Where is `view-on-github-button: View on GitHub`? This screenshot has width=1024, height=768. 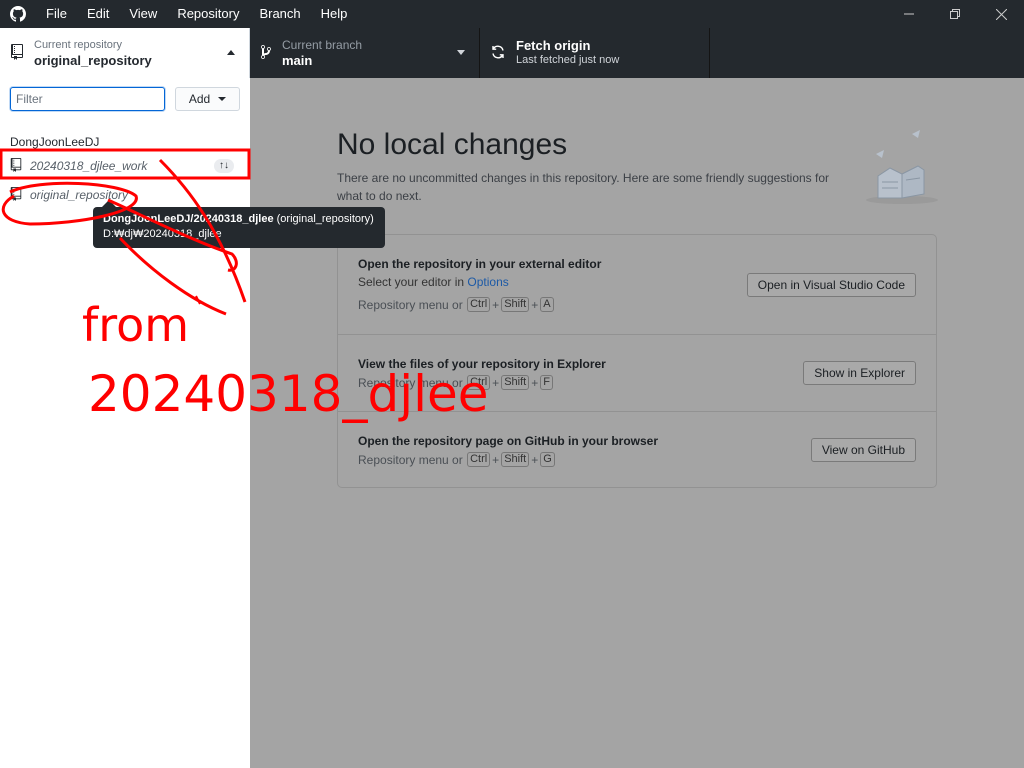 view-on-github-button: View on GitHub is located at coordinates (863, 450).